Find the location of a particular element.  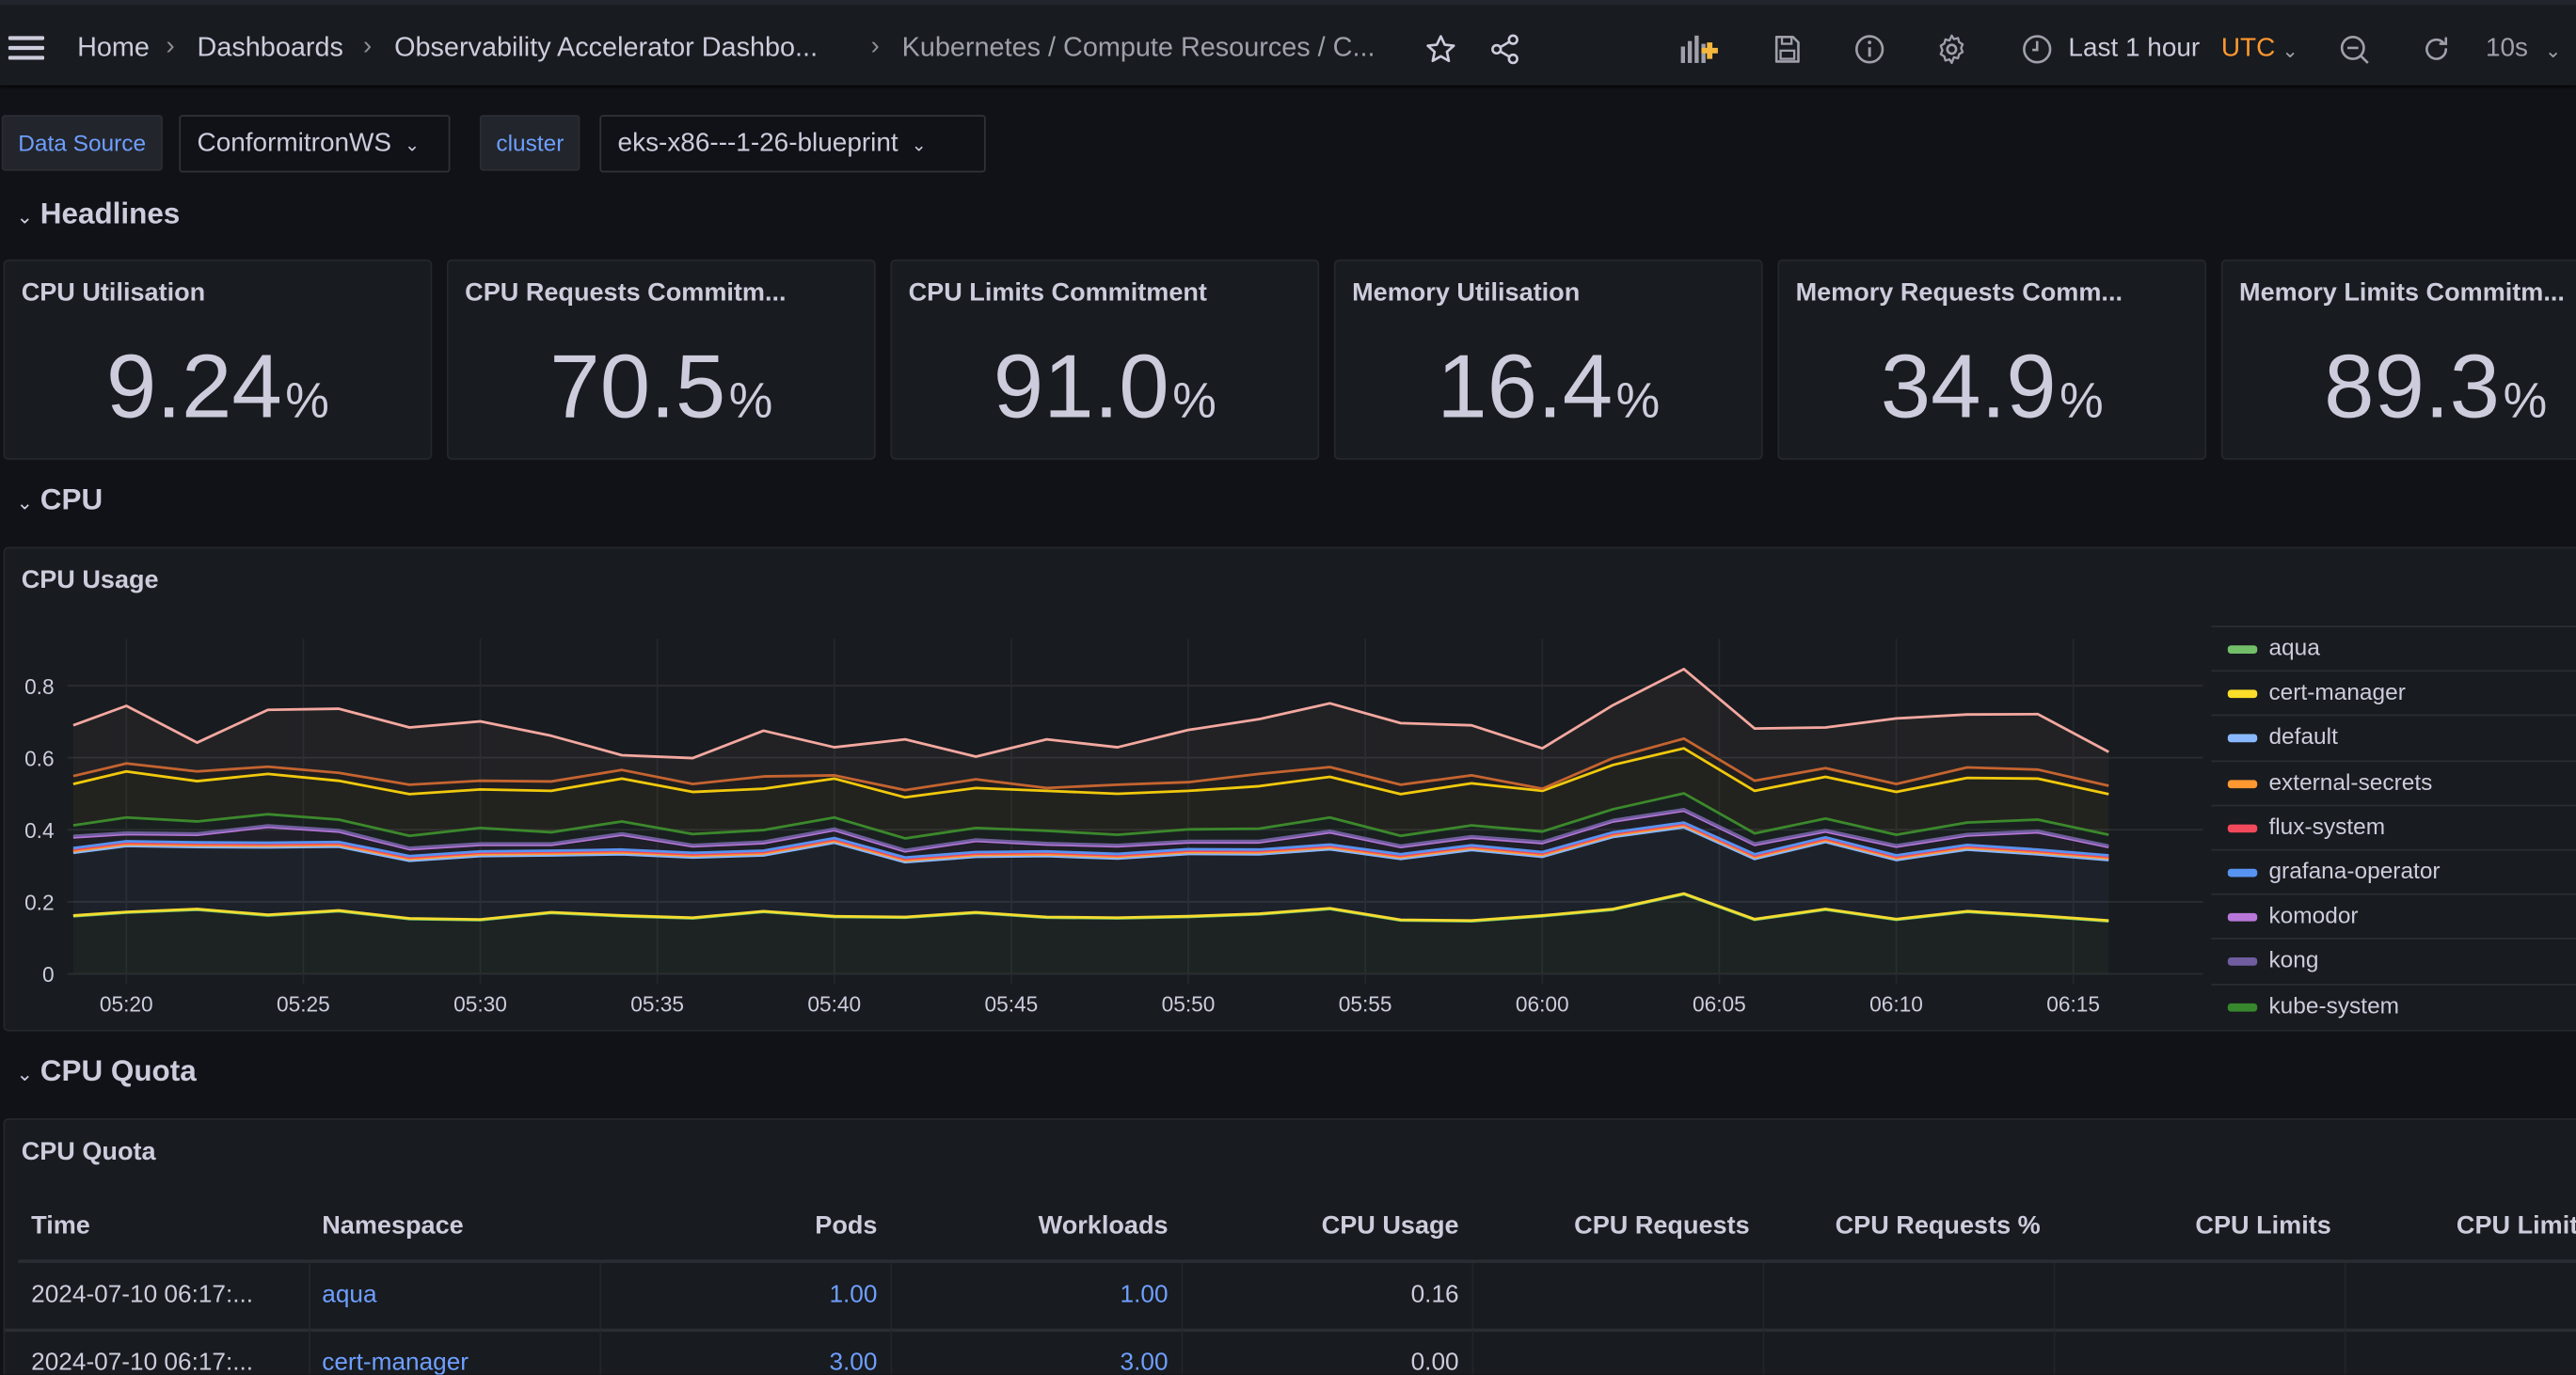

data-source-value: ConformitronWS is located at coordinates (295, 143).